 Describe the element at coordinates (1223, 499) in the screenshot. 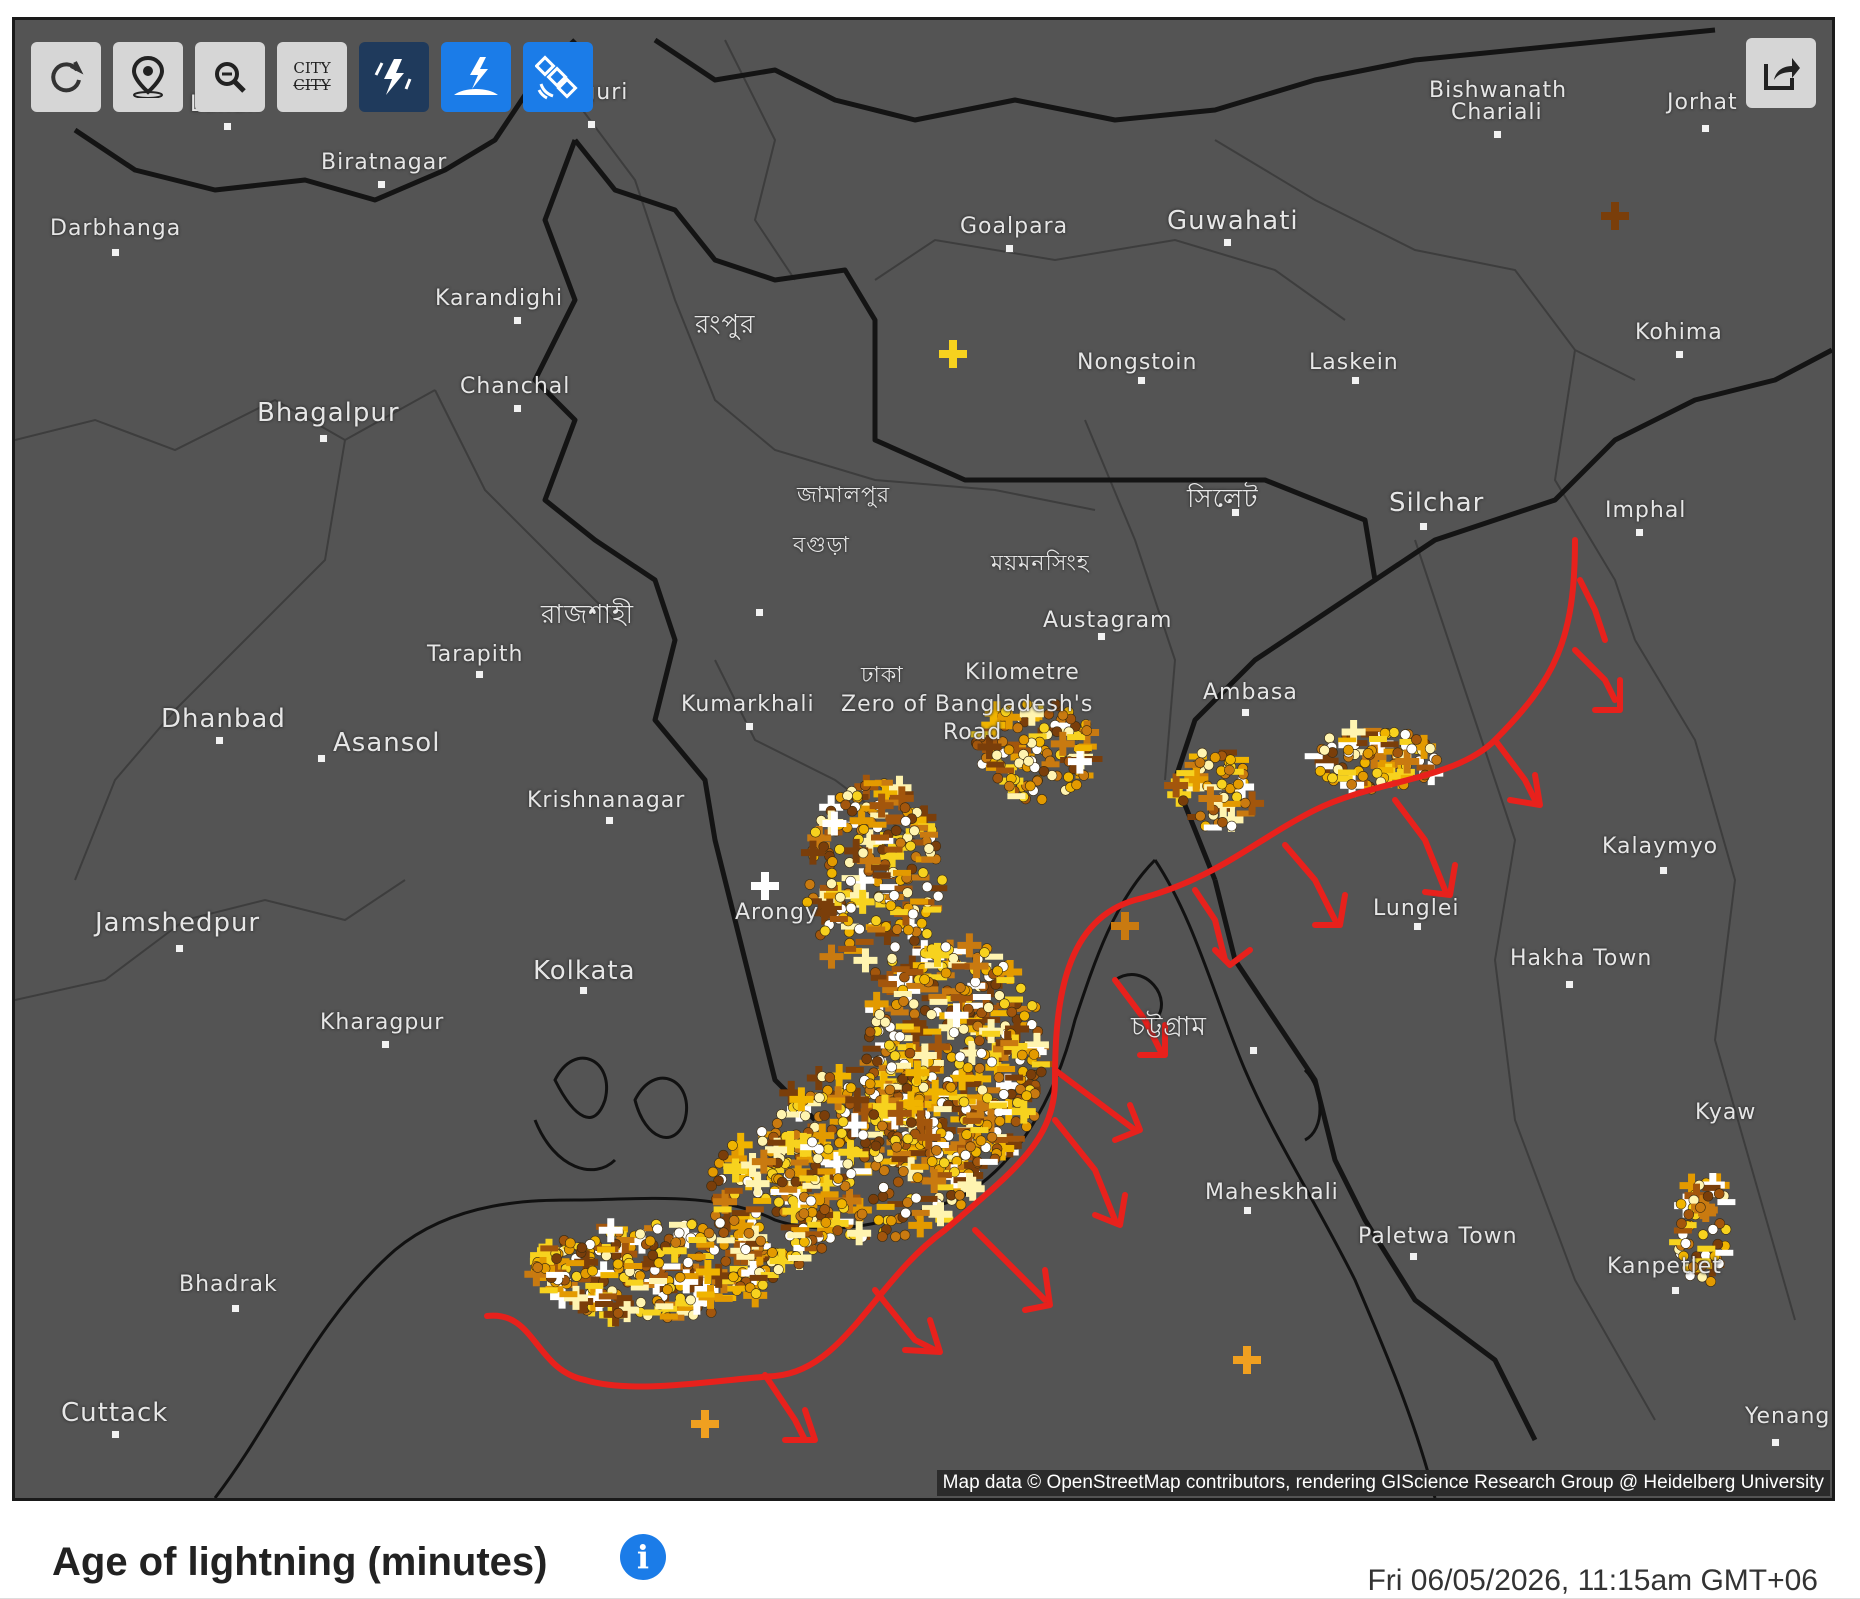

I see `map-label: সিলেট` at that location.